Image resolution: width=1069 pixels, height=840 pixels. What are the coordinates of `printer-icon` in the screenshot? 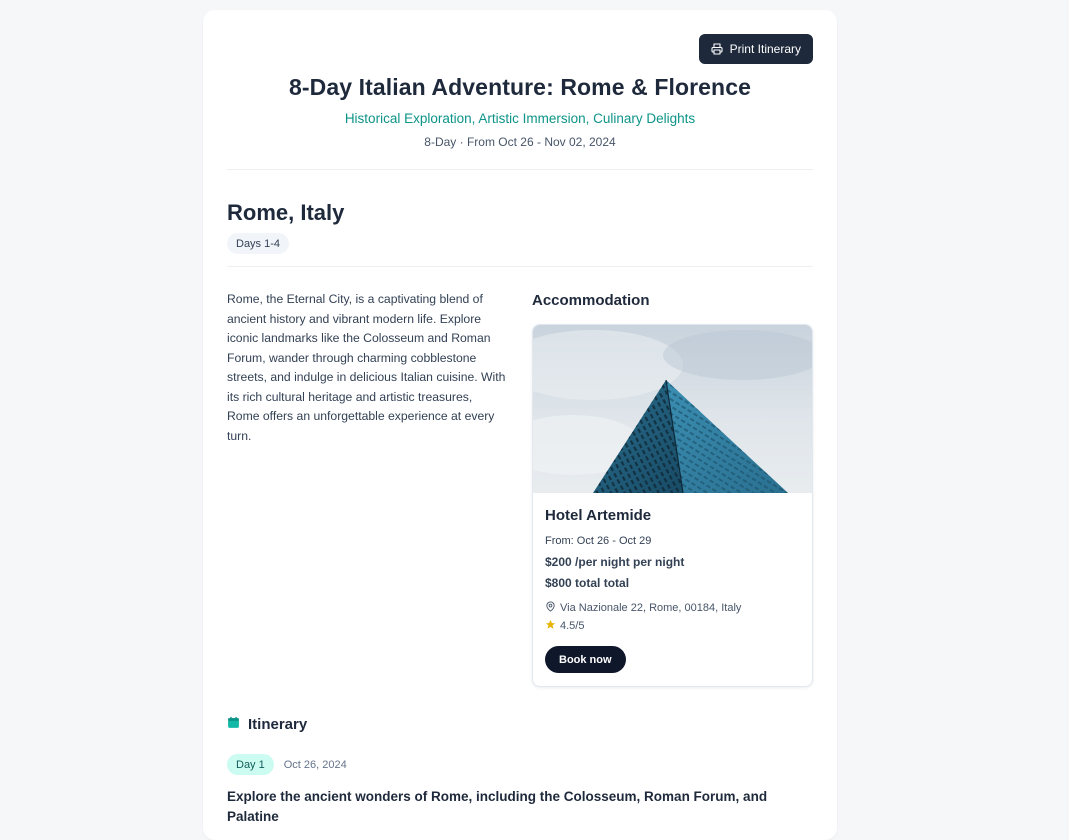 It's located at (717, 49).